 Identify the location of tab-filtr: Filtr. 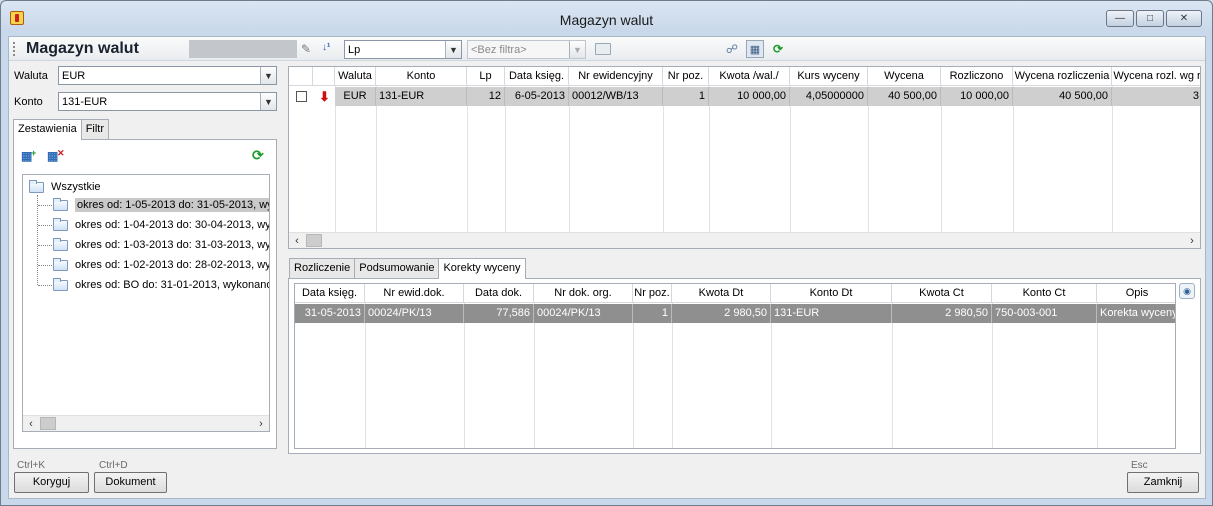
(95, 129).